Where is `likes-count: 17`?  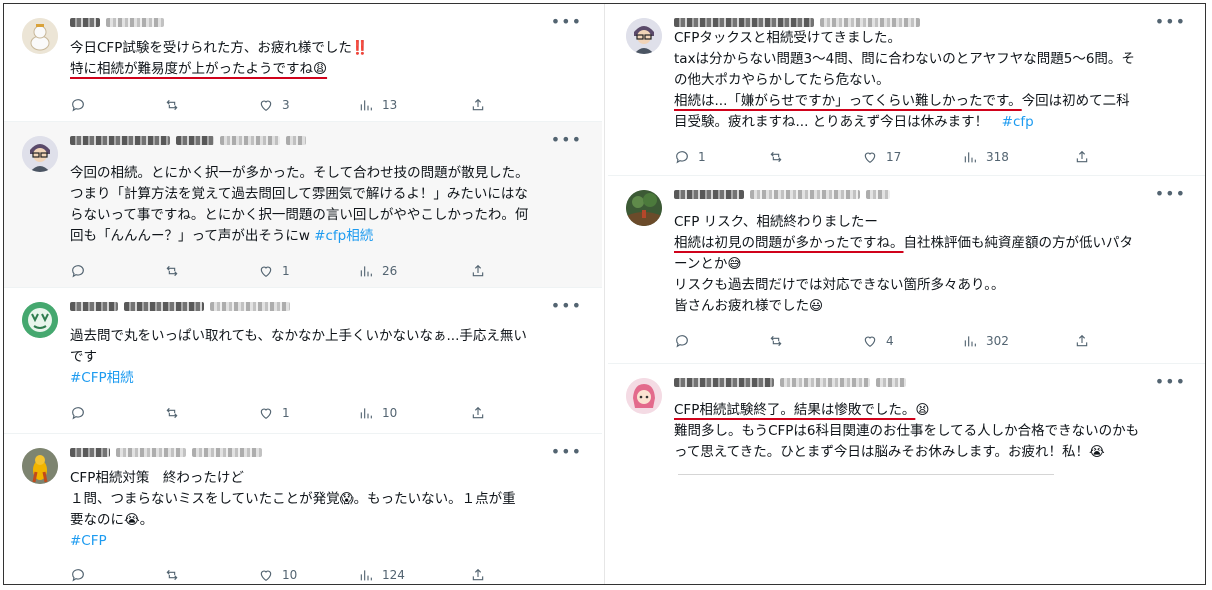 likes-count: 17 is located at coordinates (894, 157).